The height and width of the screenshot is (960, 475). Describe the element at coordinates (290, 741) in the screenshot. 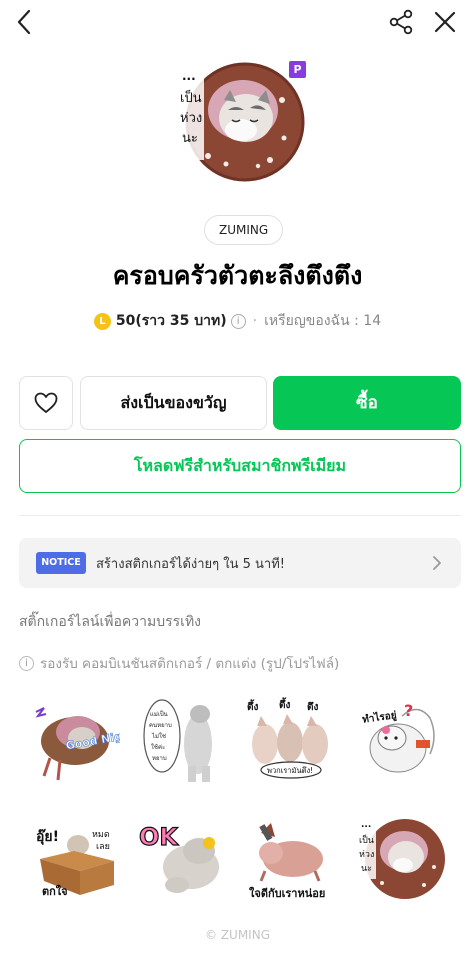

I see `sticker-item: ตึ้ง ตึ้ง ตึง พวกเรามันตึง!` at that location.